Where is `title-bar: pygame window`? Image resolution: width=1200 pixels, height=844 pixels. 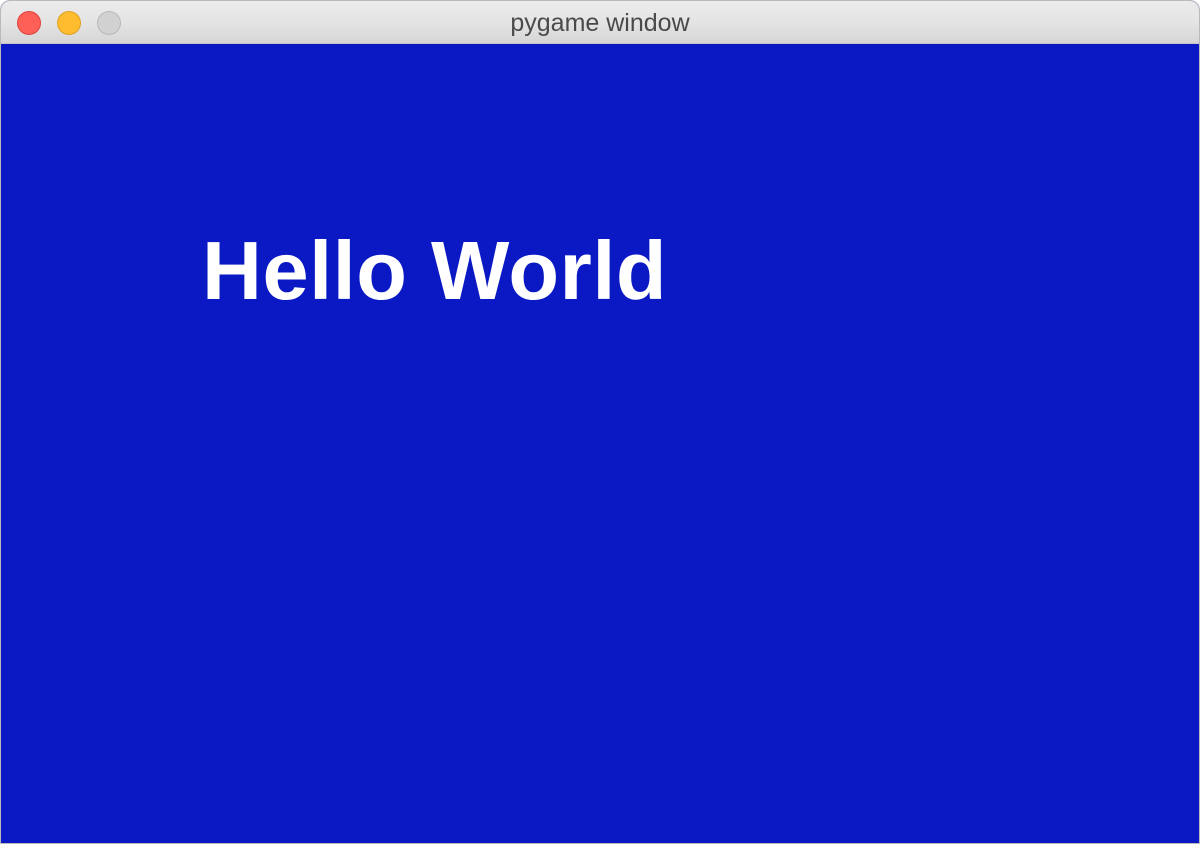
title-bar: pygame window is located at coordinates (600, 22).